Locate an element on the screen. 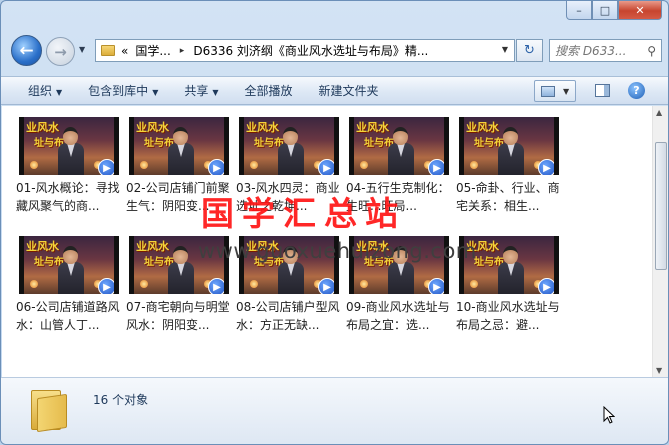 The width and height of the screenshot is (669, 445). share-menu: 共享 ▼ is located at coordinates (201, 90).